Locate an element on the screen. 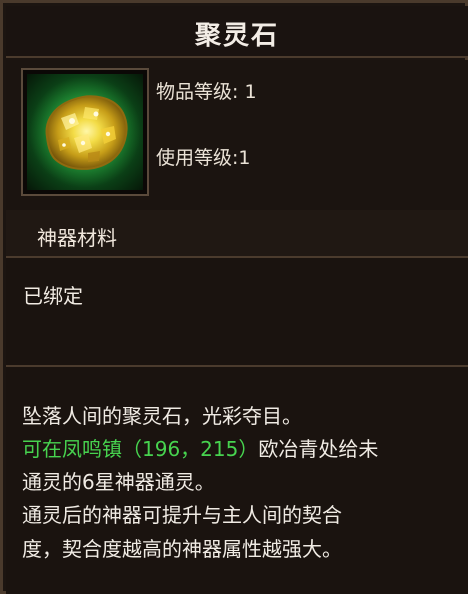 The image size is (468, 594). description-line-5: 度，契合度越高的神器属性越强大。 is located at coordinates (182, 549).